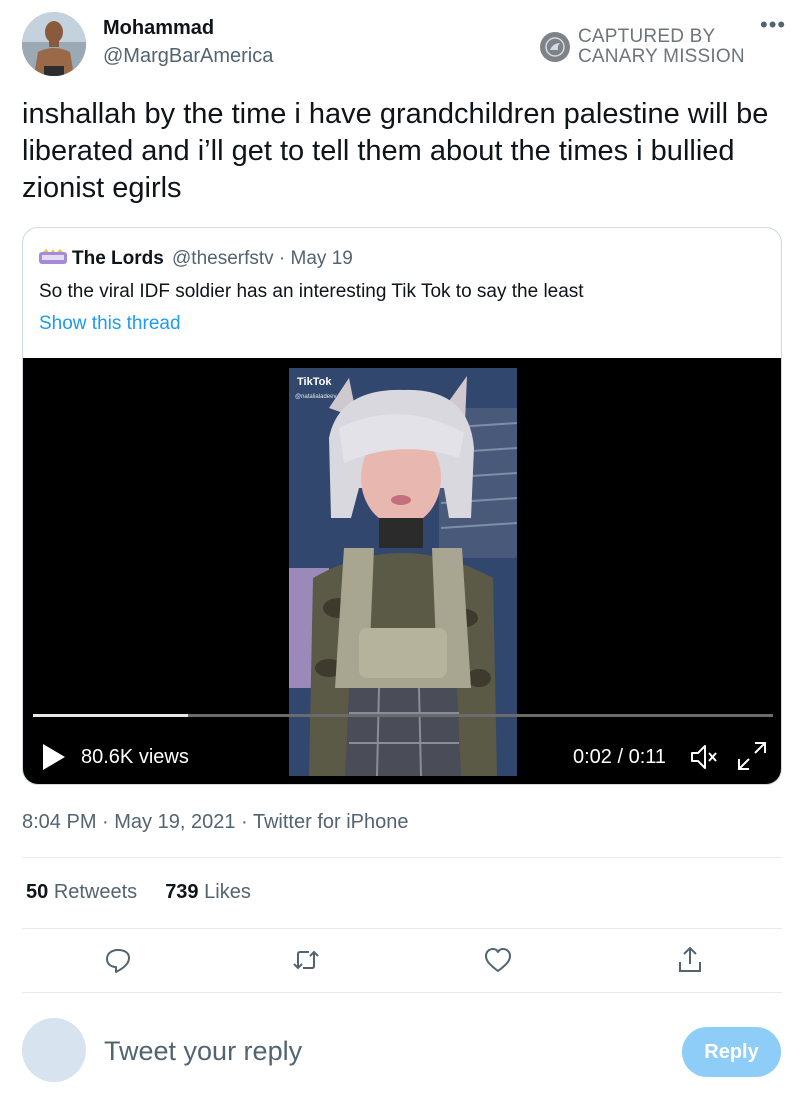  What do you see at coordinates (731, 1052) in the screenshot?
I see `reply-button: Reply` at bounding box center [731, 1052].